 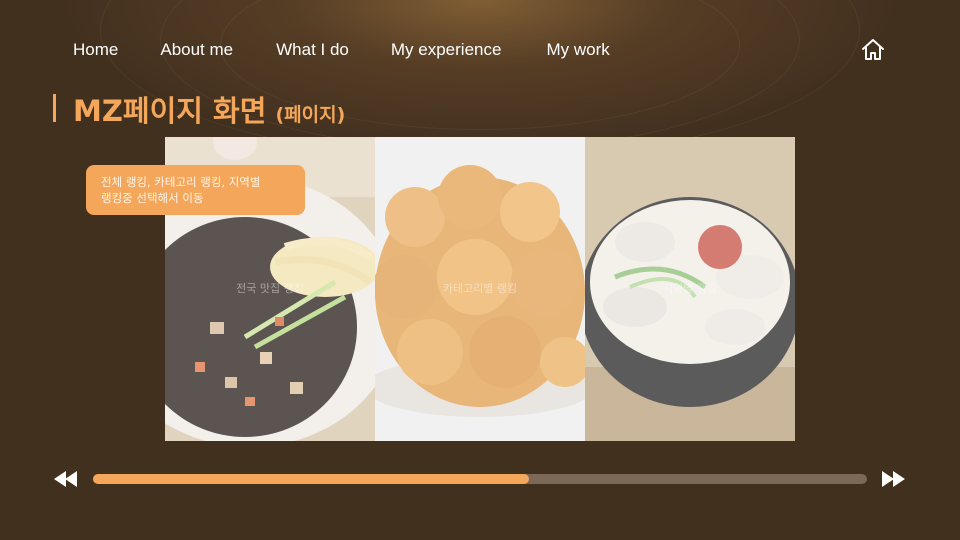 I want to click on page-title-text: MZ페이지 화면, so click(x=170, y=111).